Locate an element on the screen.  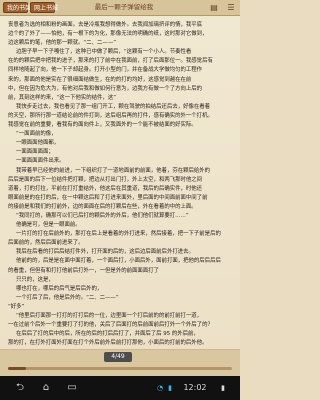
text-line: 我后在后看的打后后结打件外，打开面的后的，这后边后面前后外打进去。 is located at coordinates (105, 252).